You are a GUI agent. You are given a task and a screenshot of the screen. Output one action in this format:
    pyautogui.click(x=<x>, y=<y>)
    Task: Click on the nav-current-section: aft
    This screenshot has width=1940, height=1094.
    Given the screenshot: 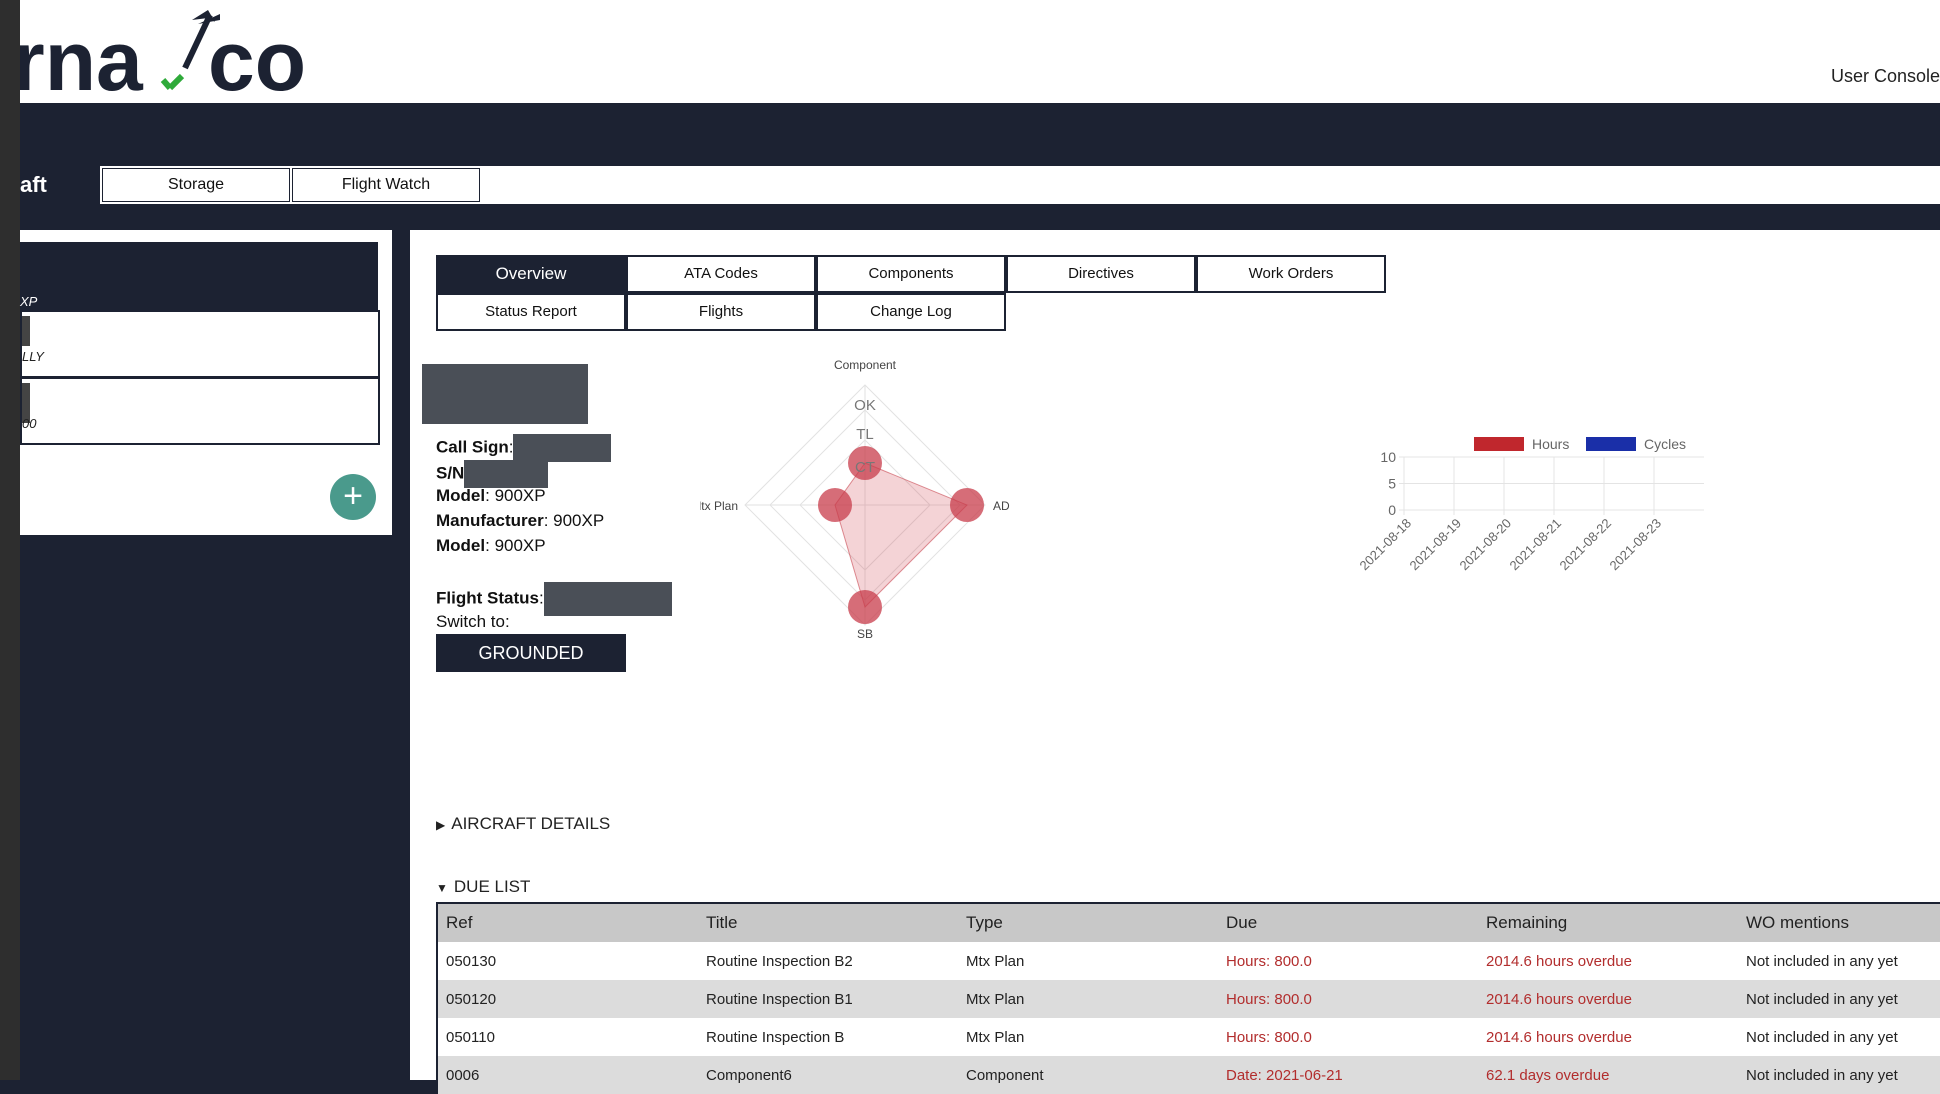 What is the action you would take?
    pyautogui.click(x=60, y=185)
    